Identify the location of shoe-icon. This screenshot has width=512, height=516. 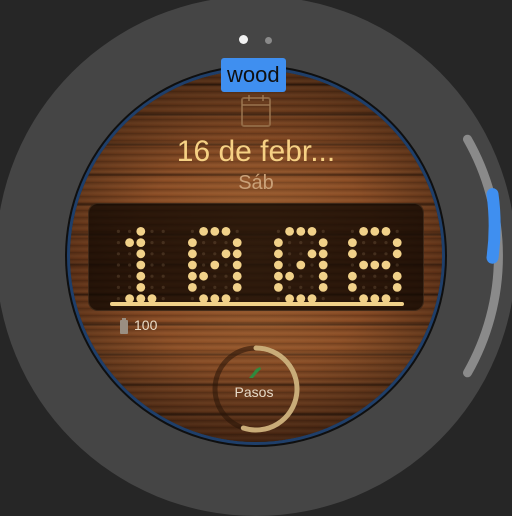
(255, 372).